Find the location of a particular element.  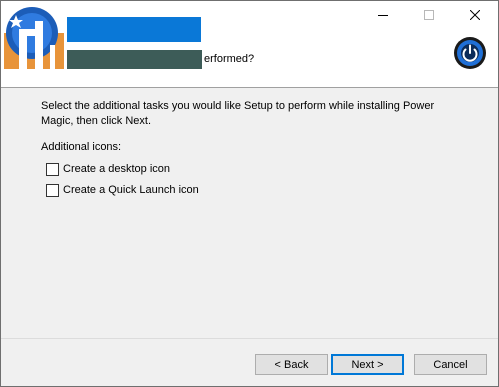

desktop-icon-checkbox is located at coordinates (52, 169).